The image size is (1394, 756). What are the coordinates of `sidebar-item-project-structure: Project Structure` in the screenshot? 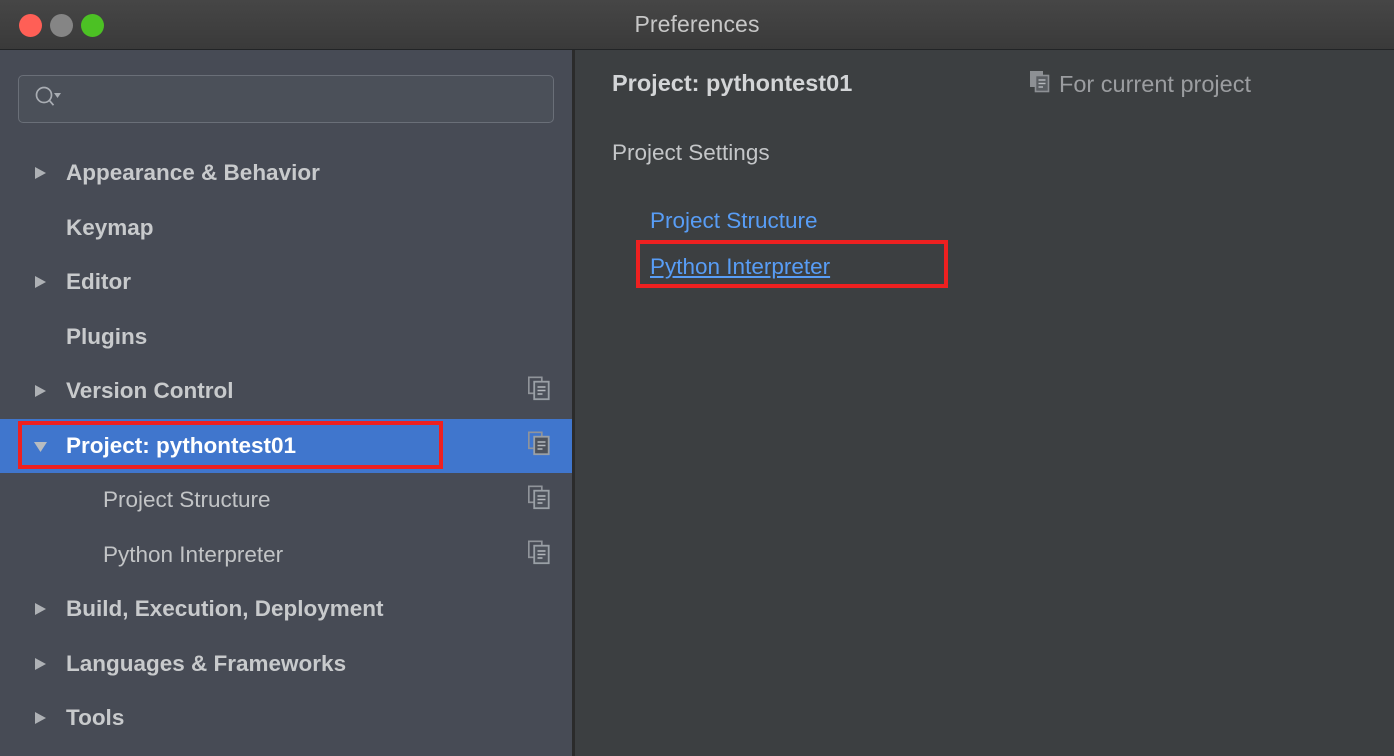 It's located at (286, 500).